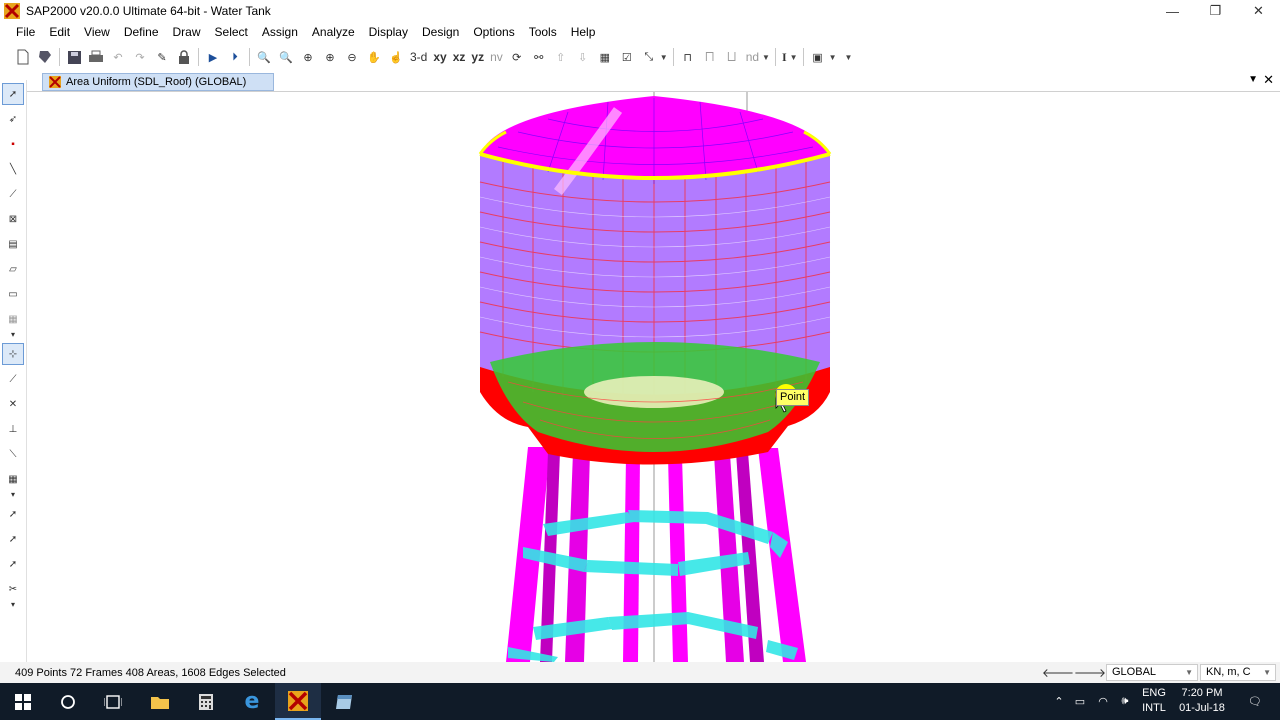 The height and width of the screenshot is (720, 1280). I want to click on lock-button, so click(184, 57).